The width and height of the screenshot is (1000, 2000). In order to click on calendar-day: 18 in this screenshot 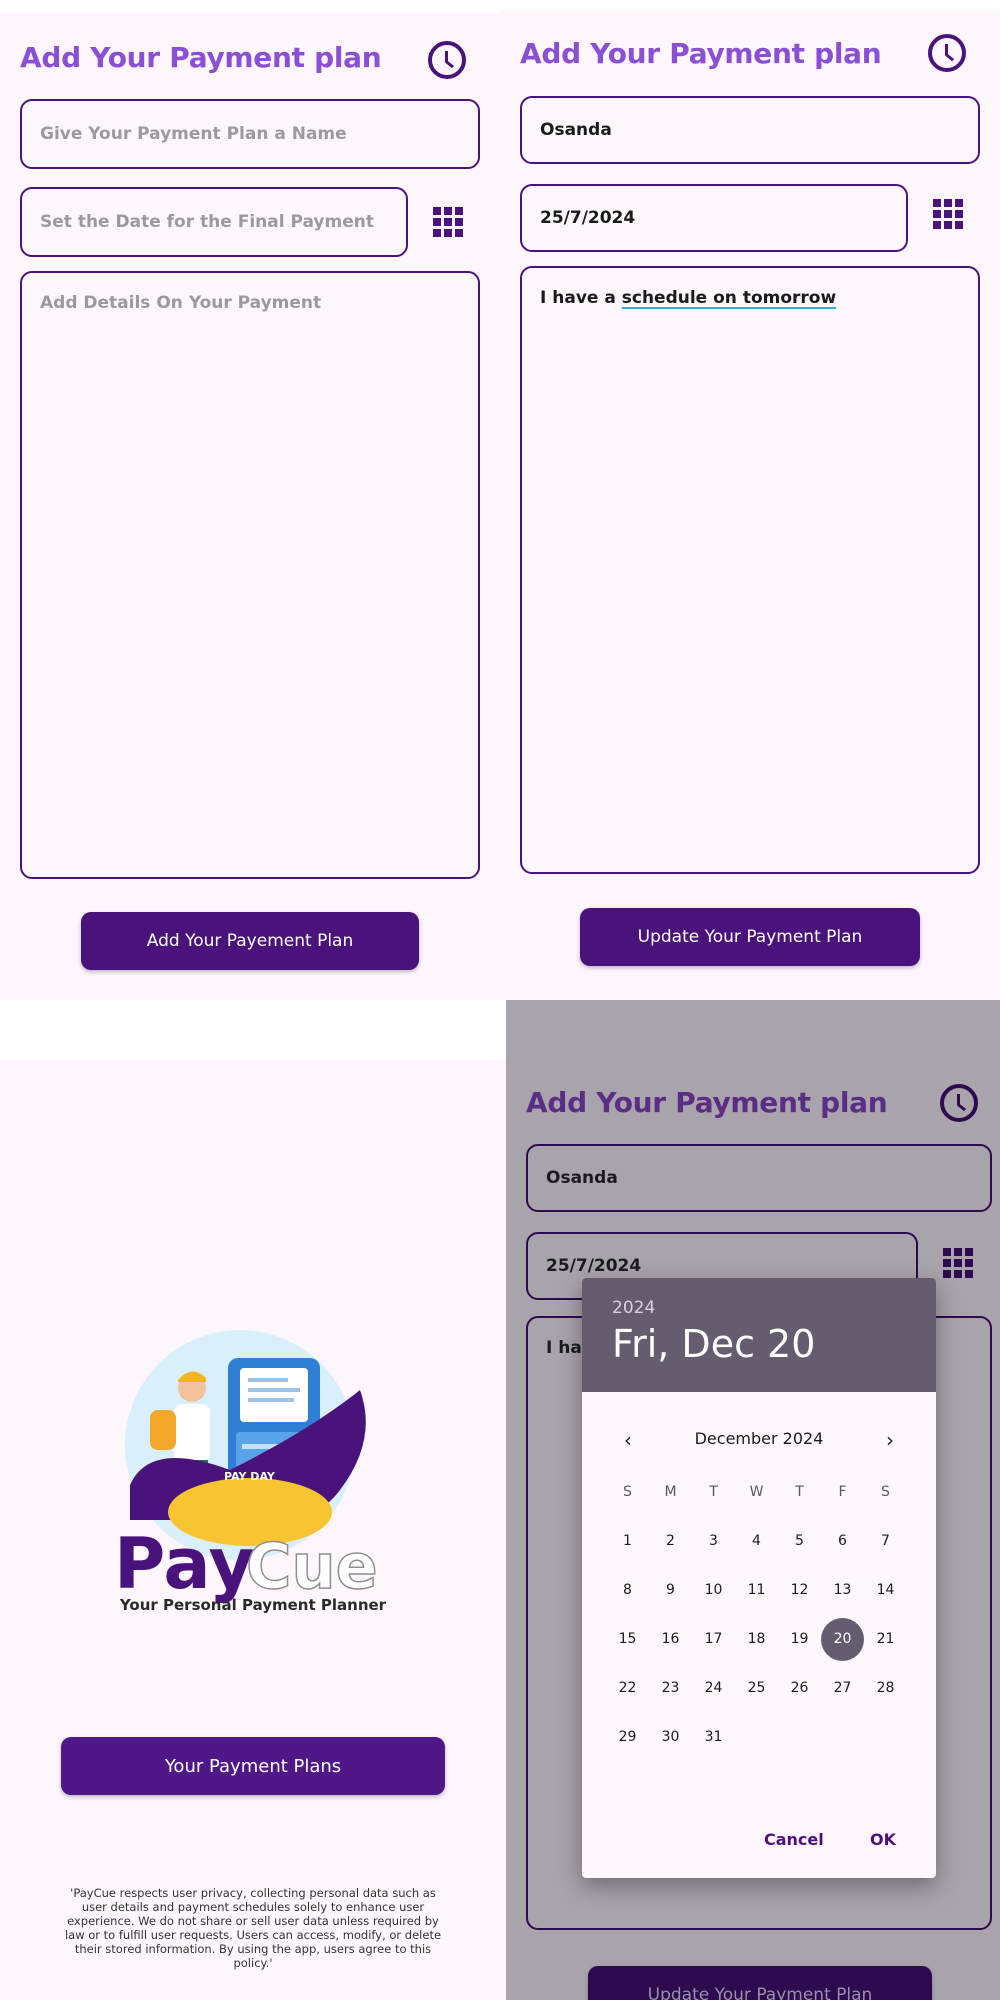, I will do `click(756, 1639)`.